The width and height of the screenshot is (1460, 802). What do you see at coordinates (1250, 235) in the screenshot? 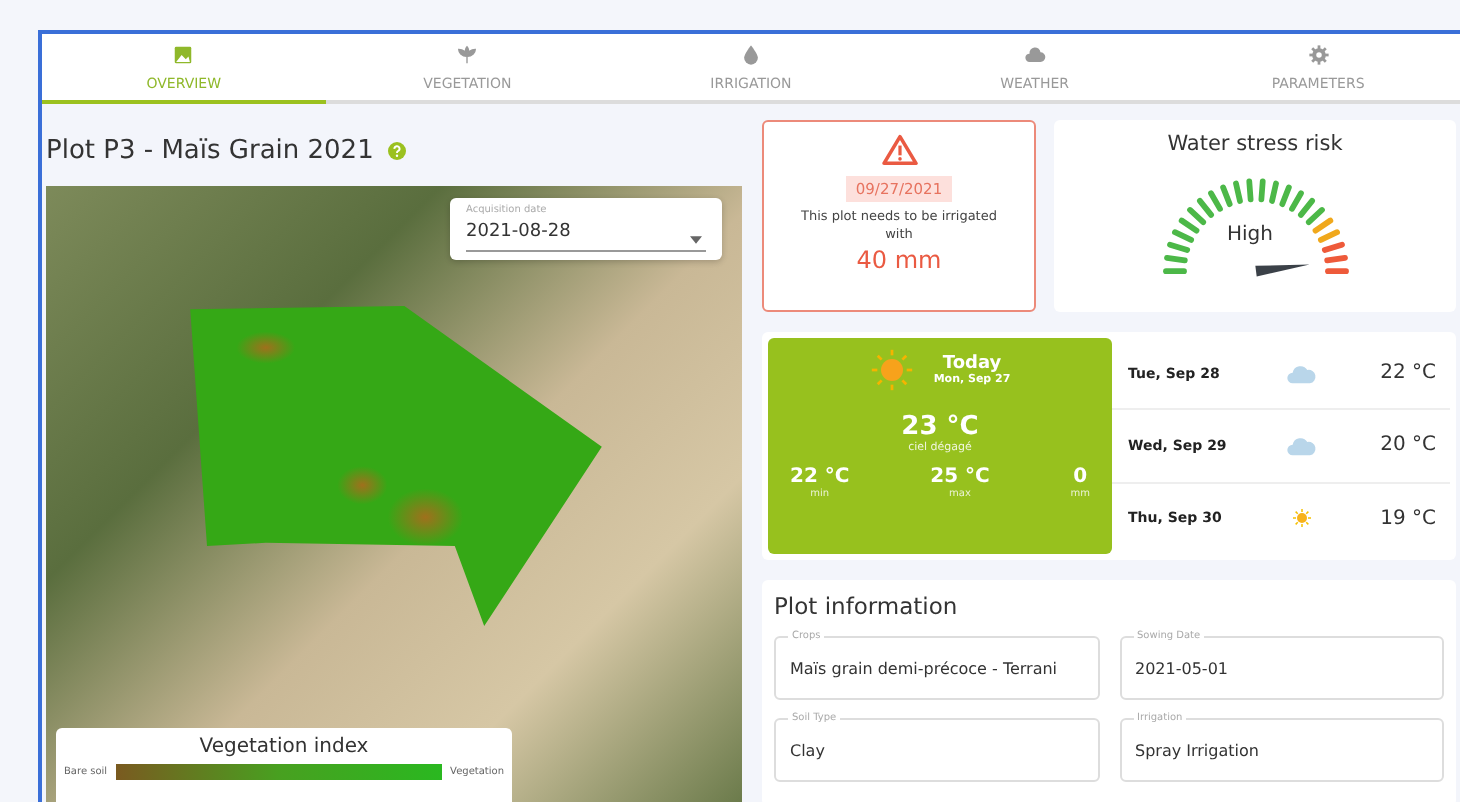
I see `gauge-reading: High` at bounding box center [1250, 235].